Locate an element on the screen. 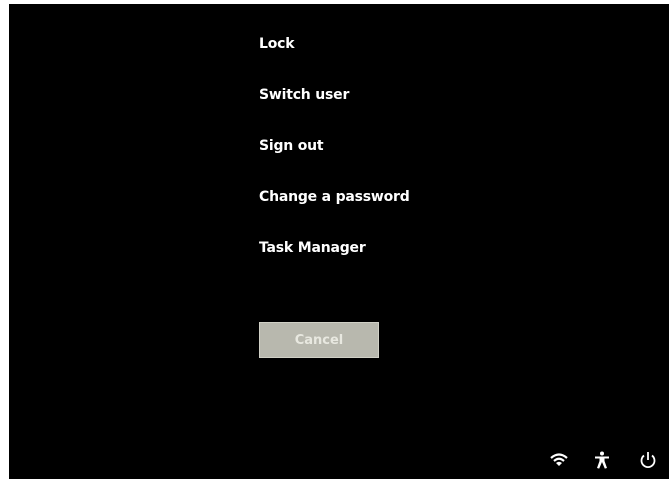 Image resolution: width=670 pixels, height=480 pixels. cancel-button: Cancel is located at coordinates (319, 340).